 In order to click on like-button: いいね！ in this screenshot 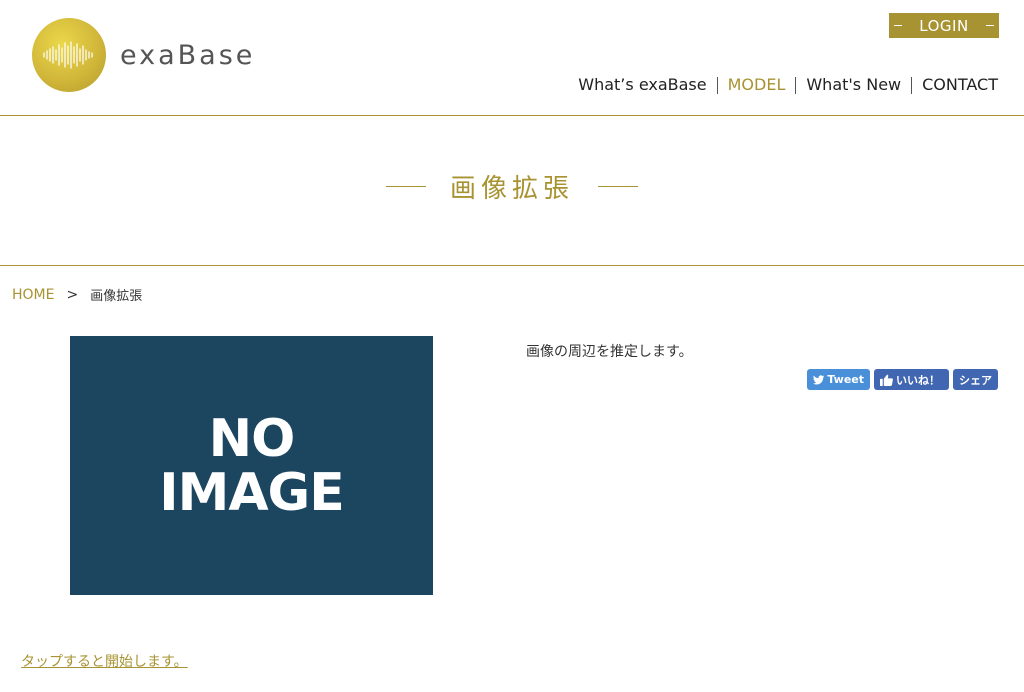, I will do `click(911, 379)`.